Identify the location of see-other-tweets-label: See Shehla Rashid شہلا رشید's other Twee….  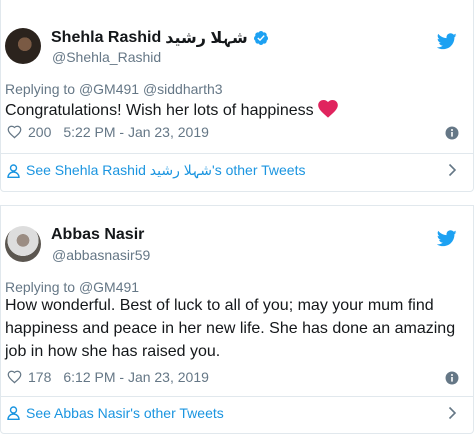
(165, 170).